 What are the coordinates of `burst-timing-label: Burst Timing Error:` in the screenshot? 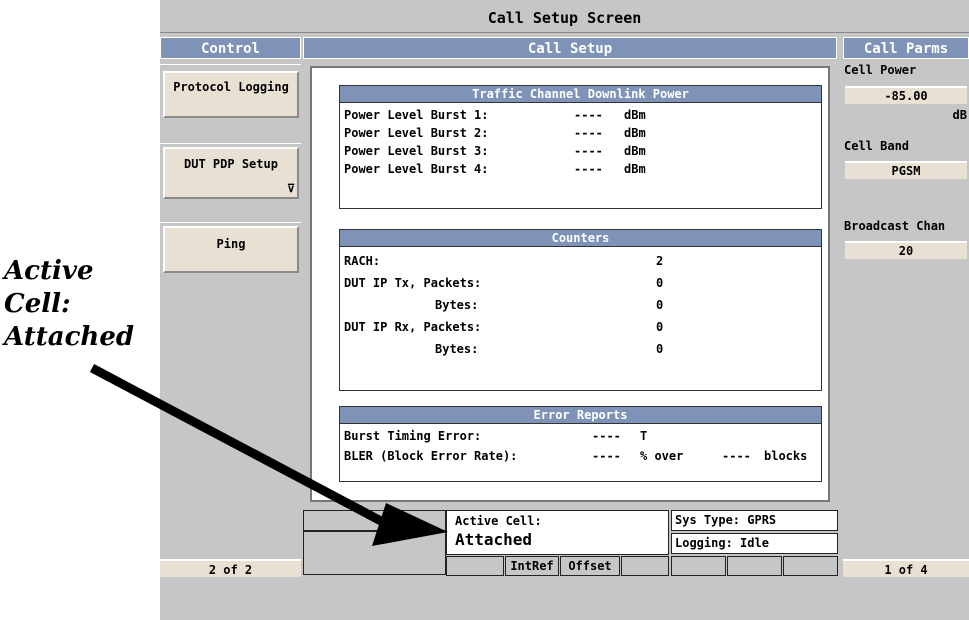 It's located at (413, 436).